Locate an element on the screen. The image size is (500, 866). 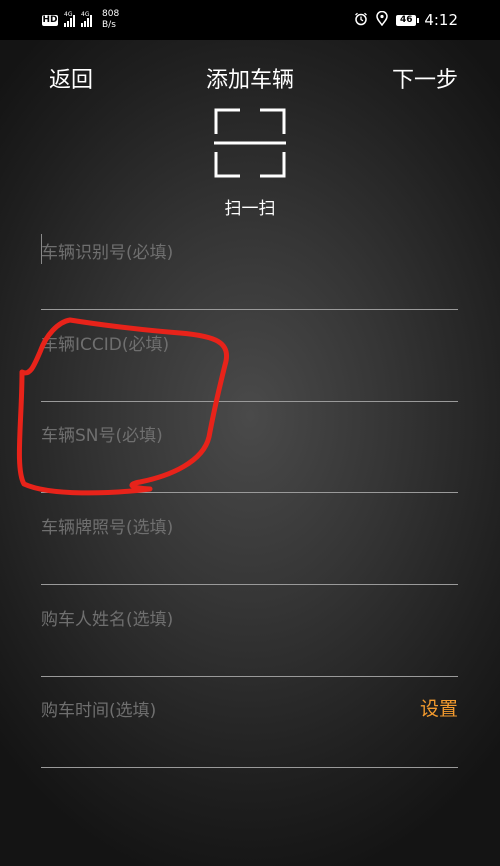
vin-placeholder: 车辆识别号(必填) is located at coordinates (107, 253).